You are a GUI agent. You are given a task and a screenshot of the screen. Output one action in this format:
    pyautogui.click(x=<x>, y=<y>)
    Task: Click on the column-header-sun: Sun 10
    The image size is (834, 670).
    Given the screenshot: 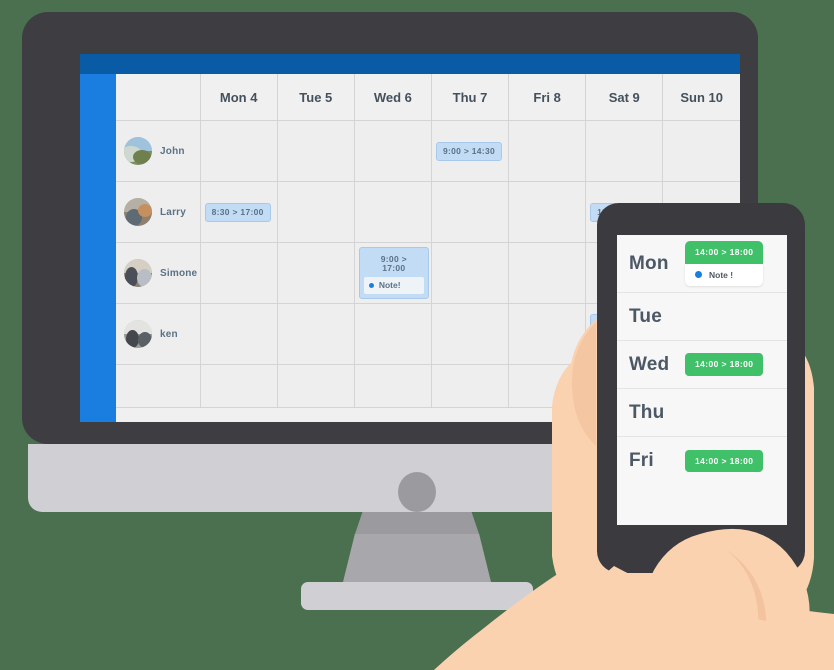 What is the action you would take?
    pyautogui.click(x=701, y=97)
    